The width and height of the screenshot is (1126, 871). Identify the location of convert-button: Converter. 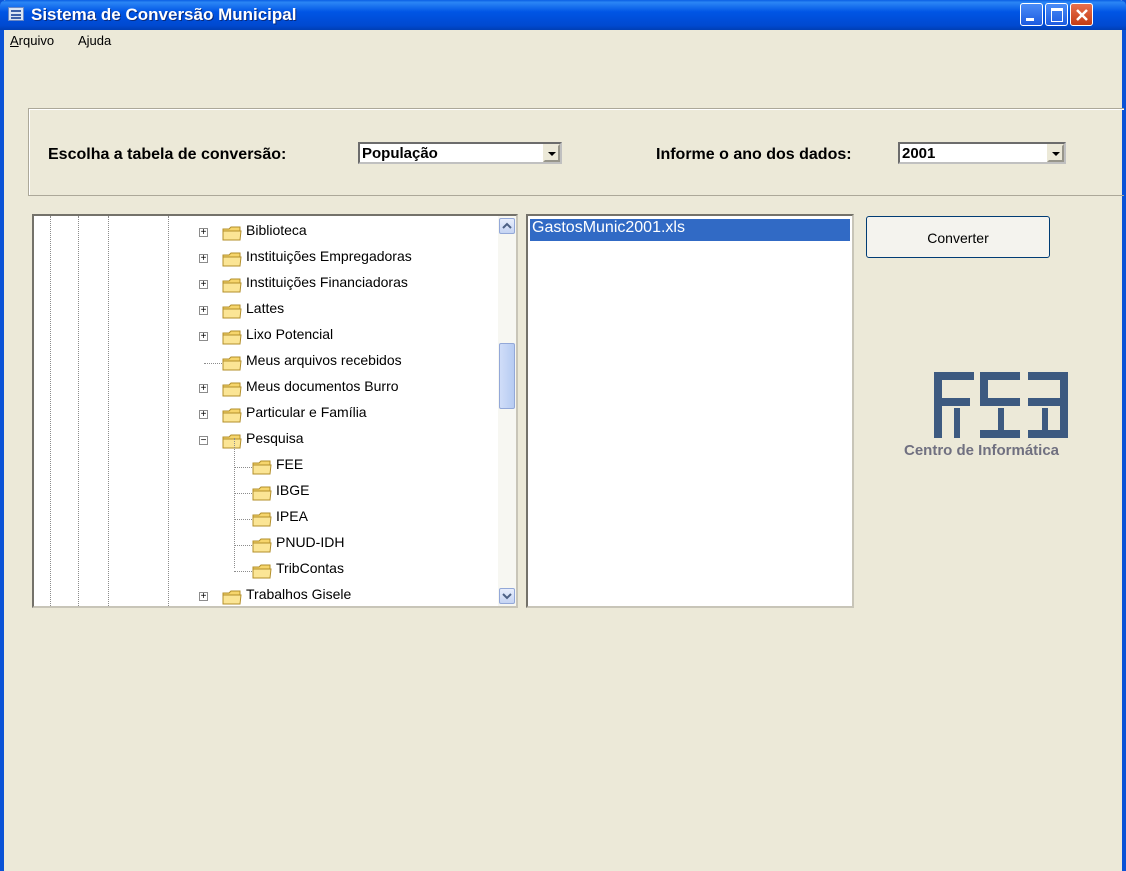
(958, 237).